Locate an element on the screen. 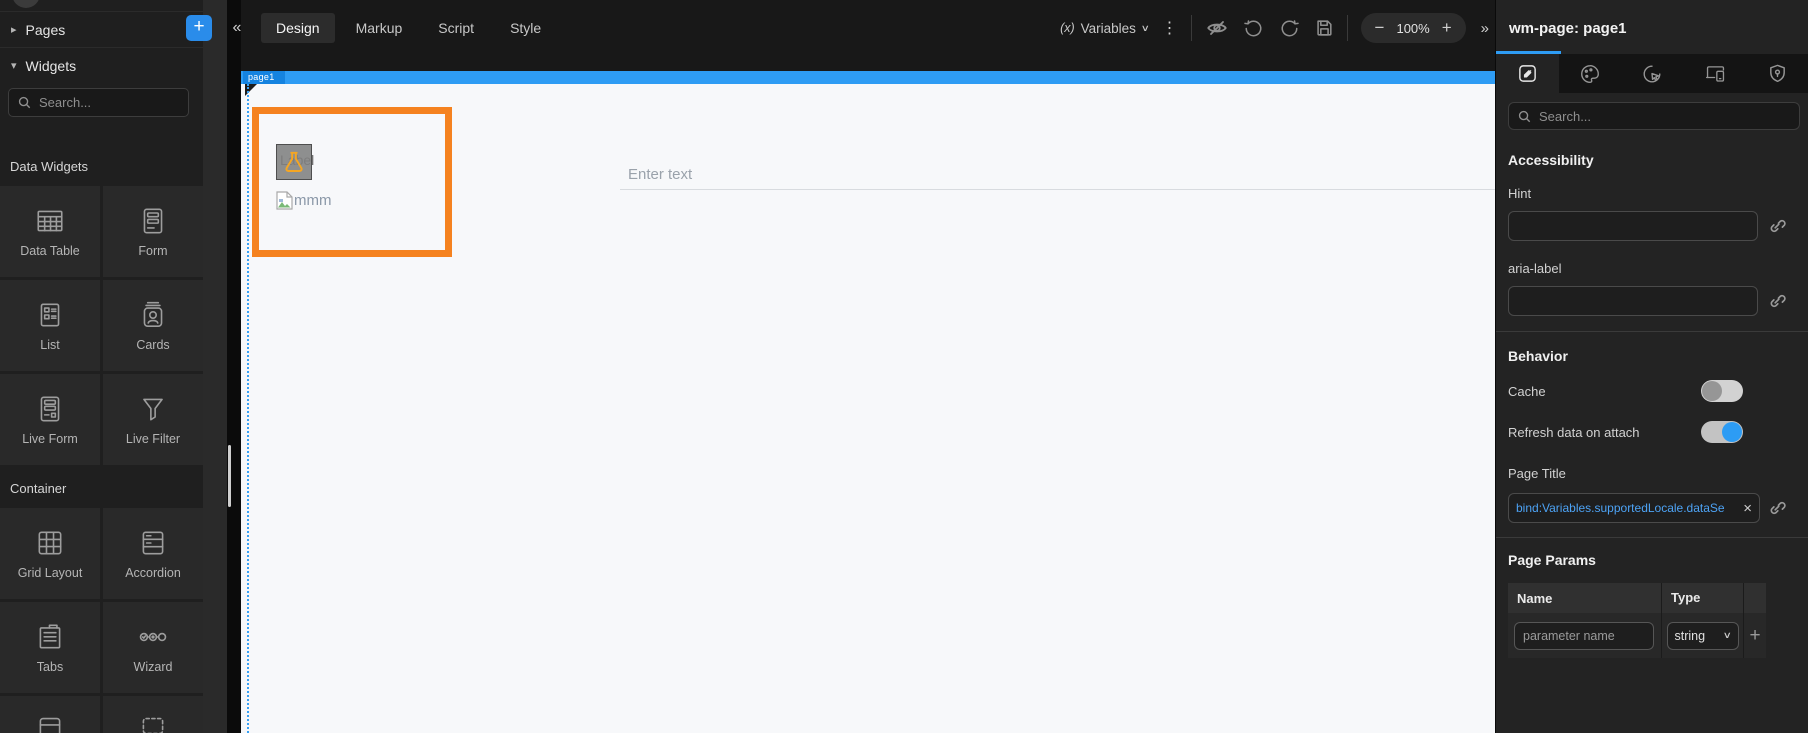 This screenshot has width=1808, height=733. toolbar-actions: (x) Variables ∨ ⋮ − 100% + » is located at coordinates (1275, 28).